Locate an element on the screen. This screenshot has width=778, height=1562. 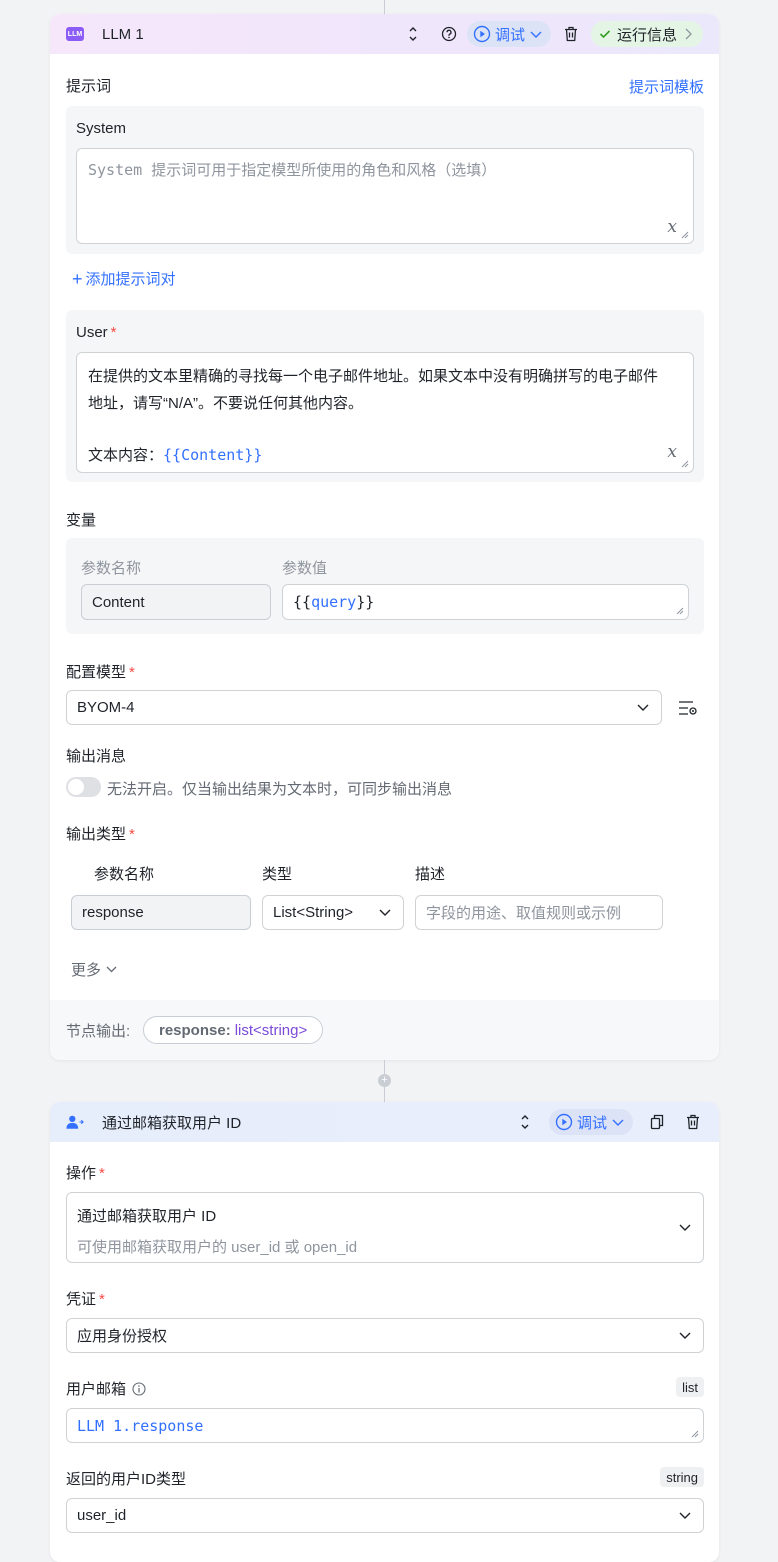
add-node-plus-icon: + is located at coordinates (384, 1080).